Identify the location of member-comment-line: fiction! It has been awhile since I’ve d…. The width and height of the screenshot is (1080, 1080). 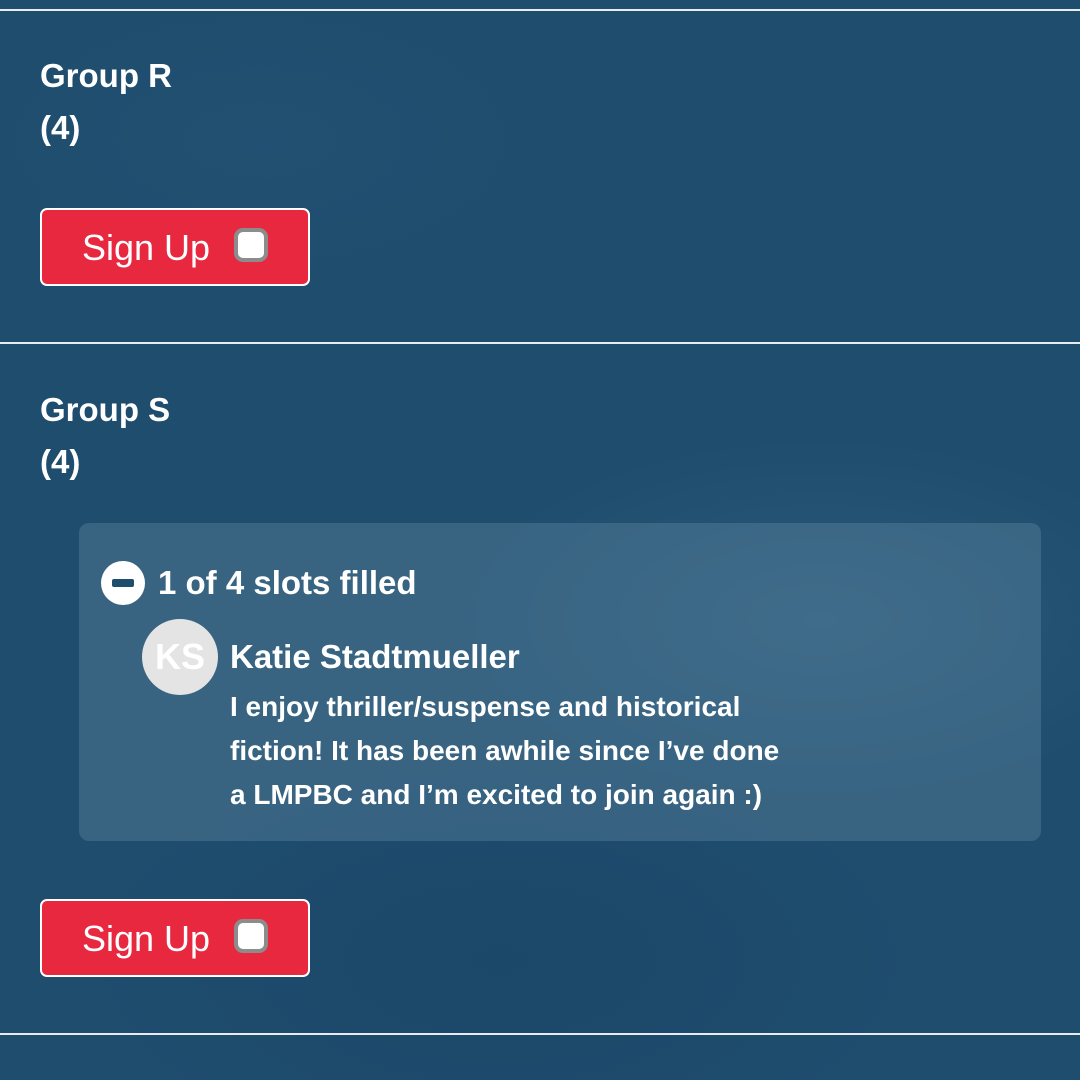
(505, 750).